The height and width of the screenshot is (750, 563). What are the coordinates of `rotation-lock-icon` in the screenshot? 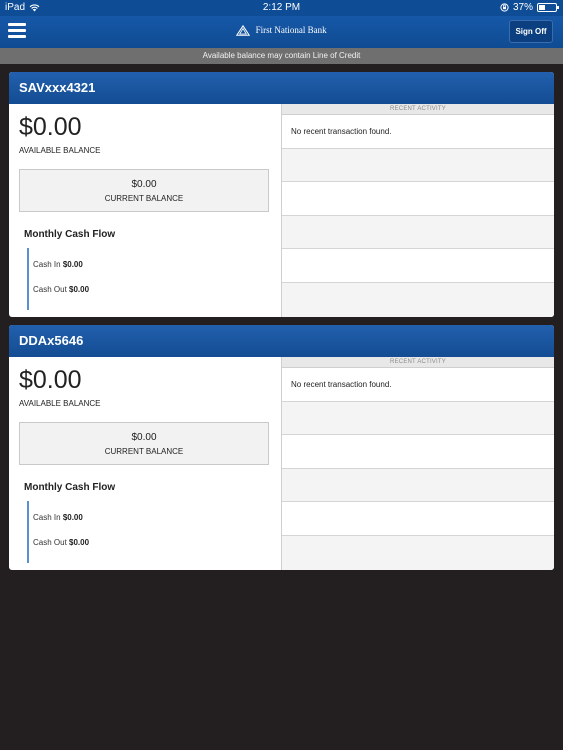 It's located at (504, 7).